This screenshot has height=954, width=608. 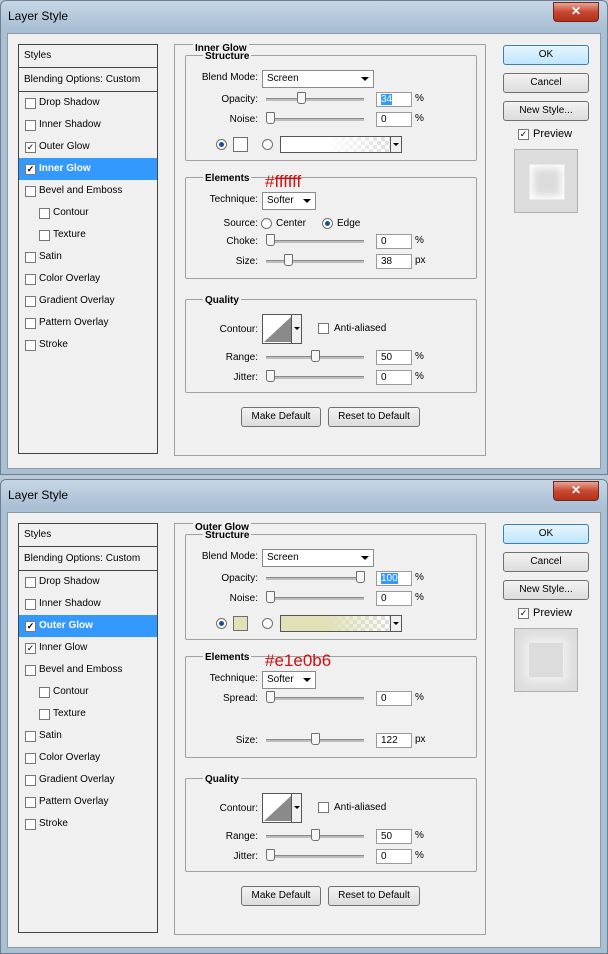 What do you see at coordinates (88, 345) in the screenshot?
I see `style-item-stroke: Stroke` at bounding box center [88, 345].